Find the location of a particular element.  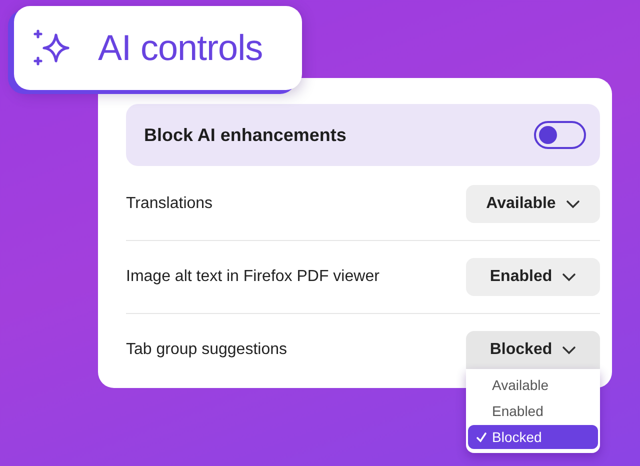

toggle-switch is located at coordinates (560, 135).